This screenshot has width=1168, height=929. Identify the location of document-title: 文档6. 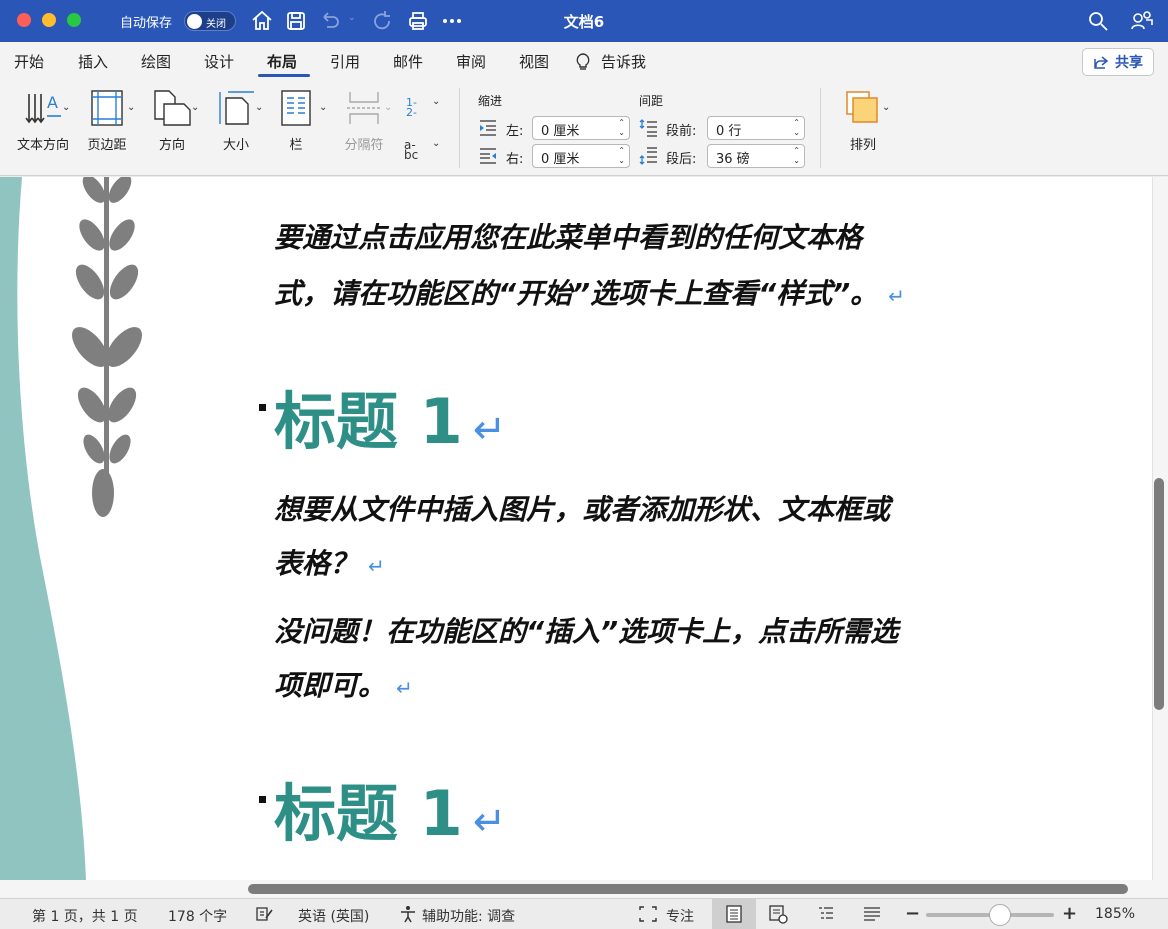
(584, 22).